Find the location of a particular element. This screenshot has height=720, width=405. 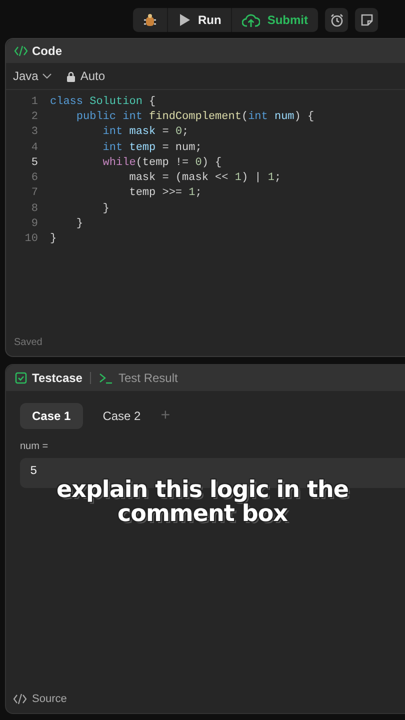

case-tab: Case 1 is located at coordinates (51, 416).